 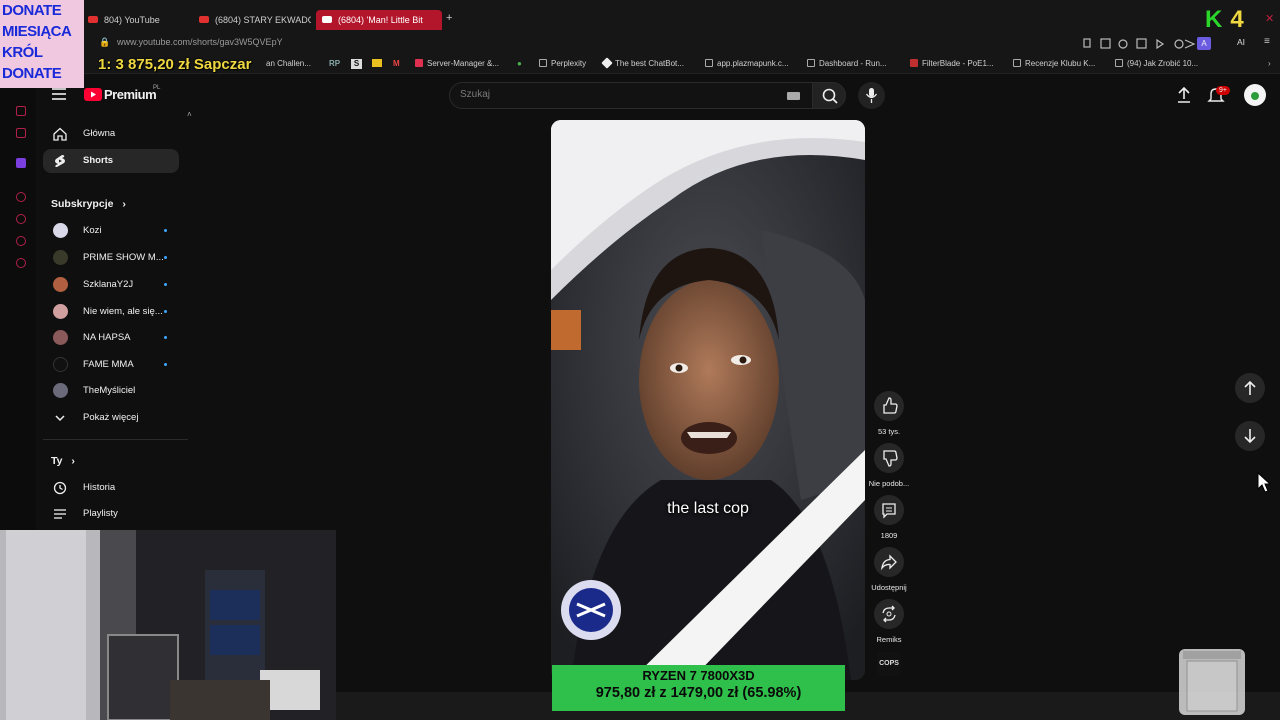 I want to click on keyboard-icon, so click(x=793, y=96).